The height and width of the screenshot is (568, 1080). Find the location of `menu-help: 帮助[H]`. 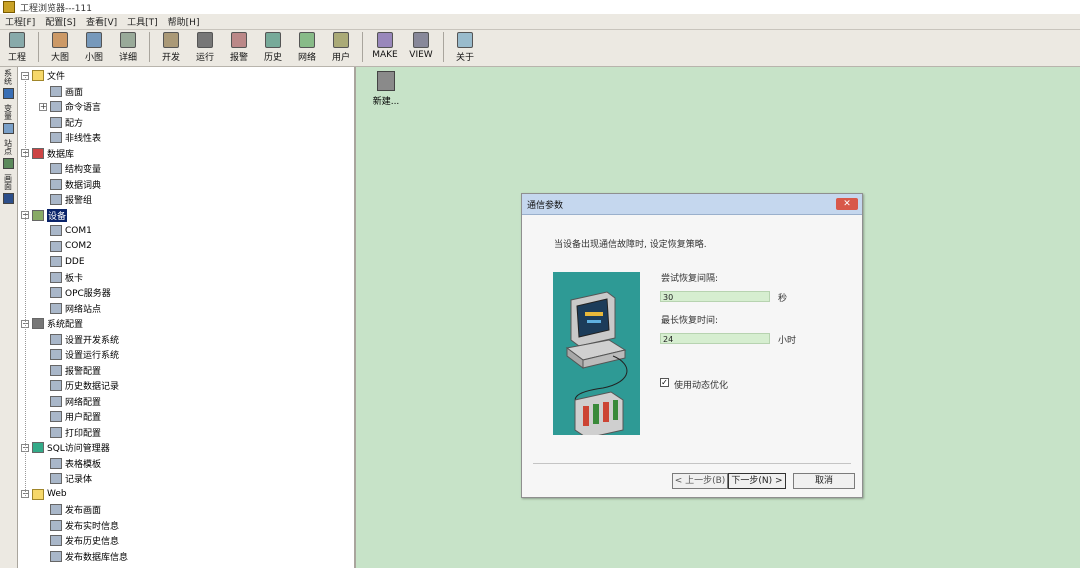

menu-help: 帮助[H] is located at coordinates (184, 21).